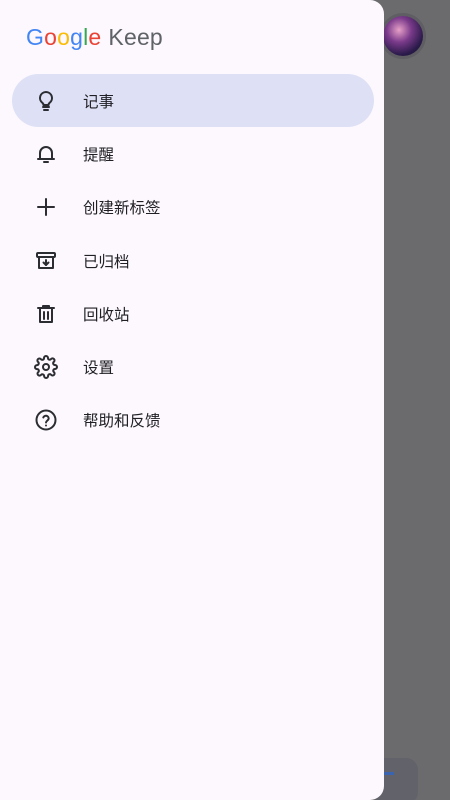 The height and width of the screenshot is (800, 450). What do you see at coordinates (122, 421) in the screenshot?
I see `nav-item-label: 帮助和反馈` at bounding box center [122, 421].